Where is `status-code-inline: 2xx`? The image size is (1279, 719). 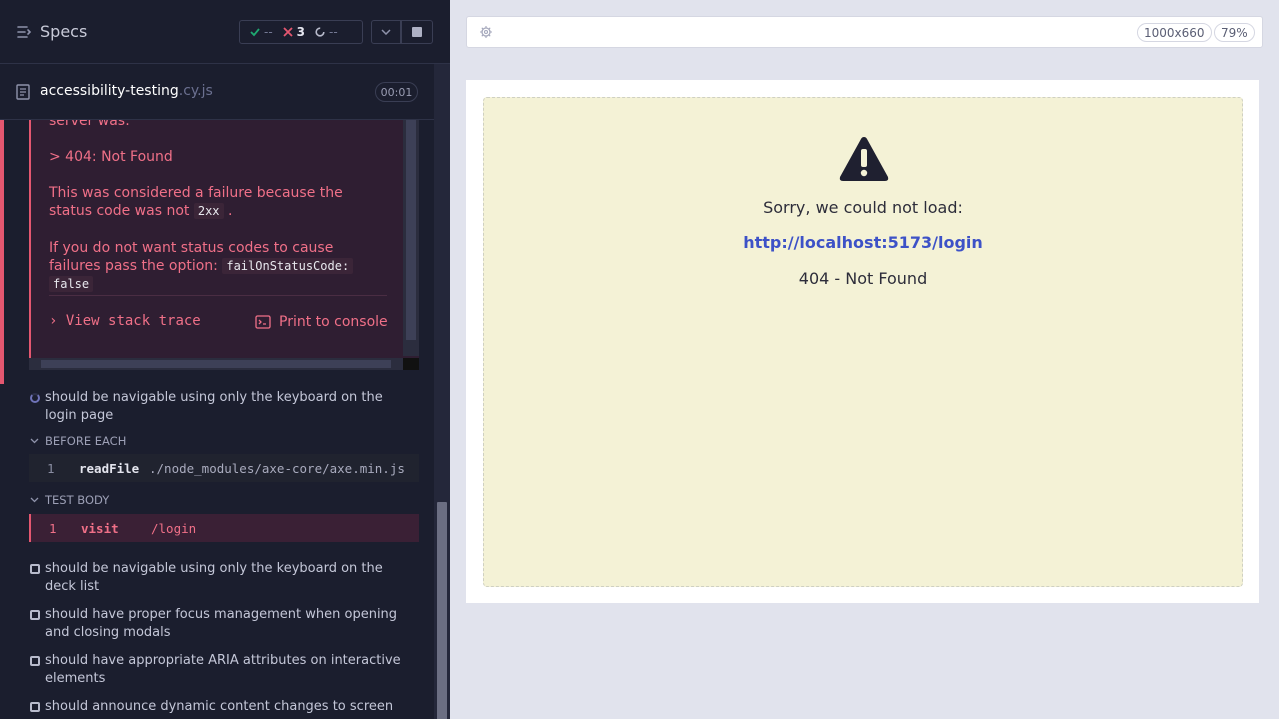
status-code-inline: 2xx is located at coordinates (208, 211).